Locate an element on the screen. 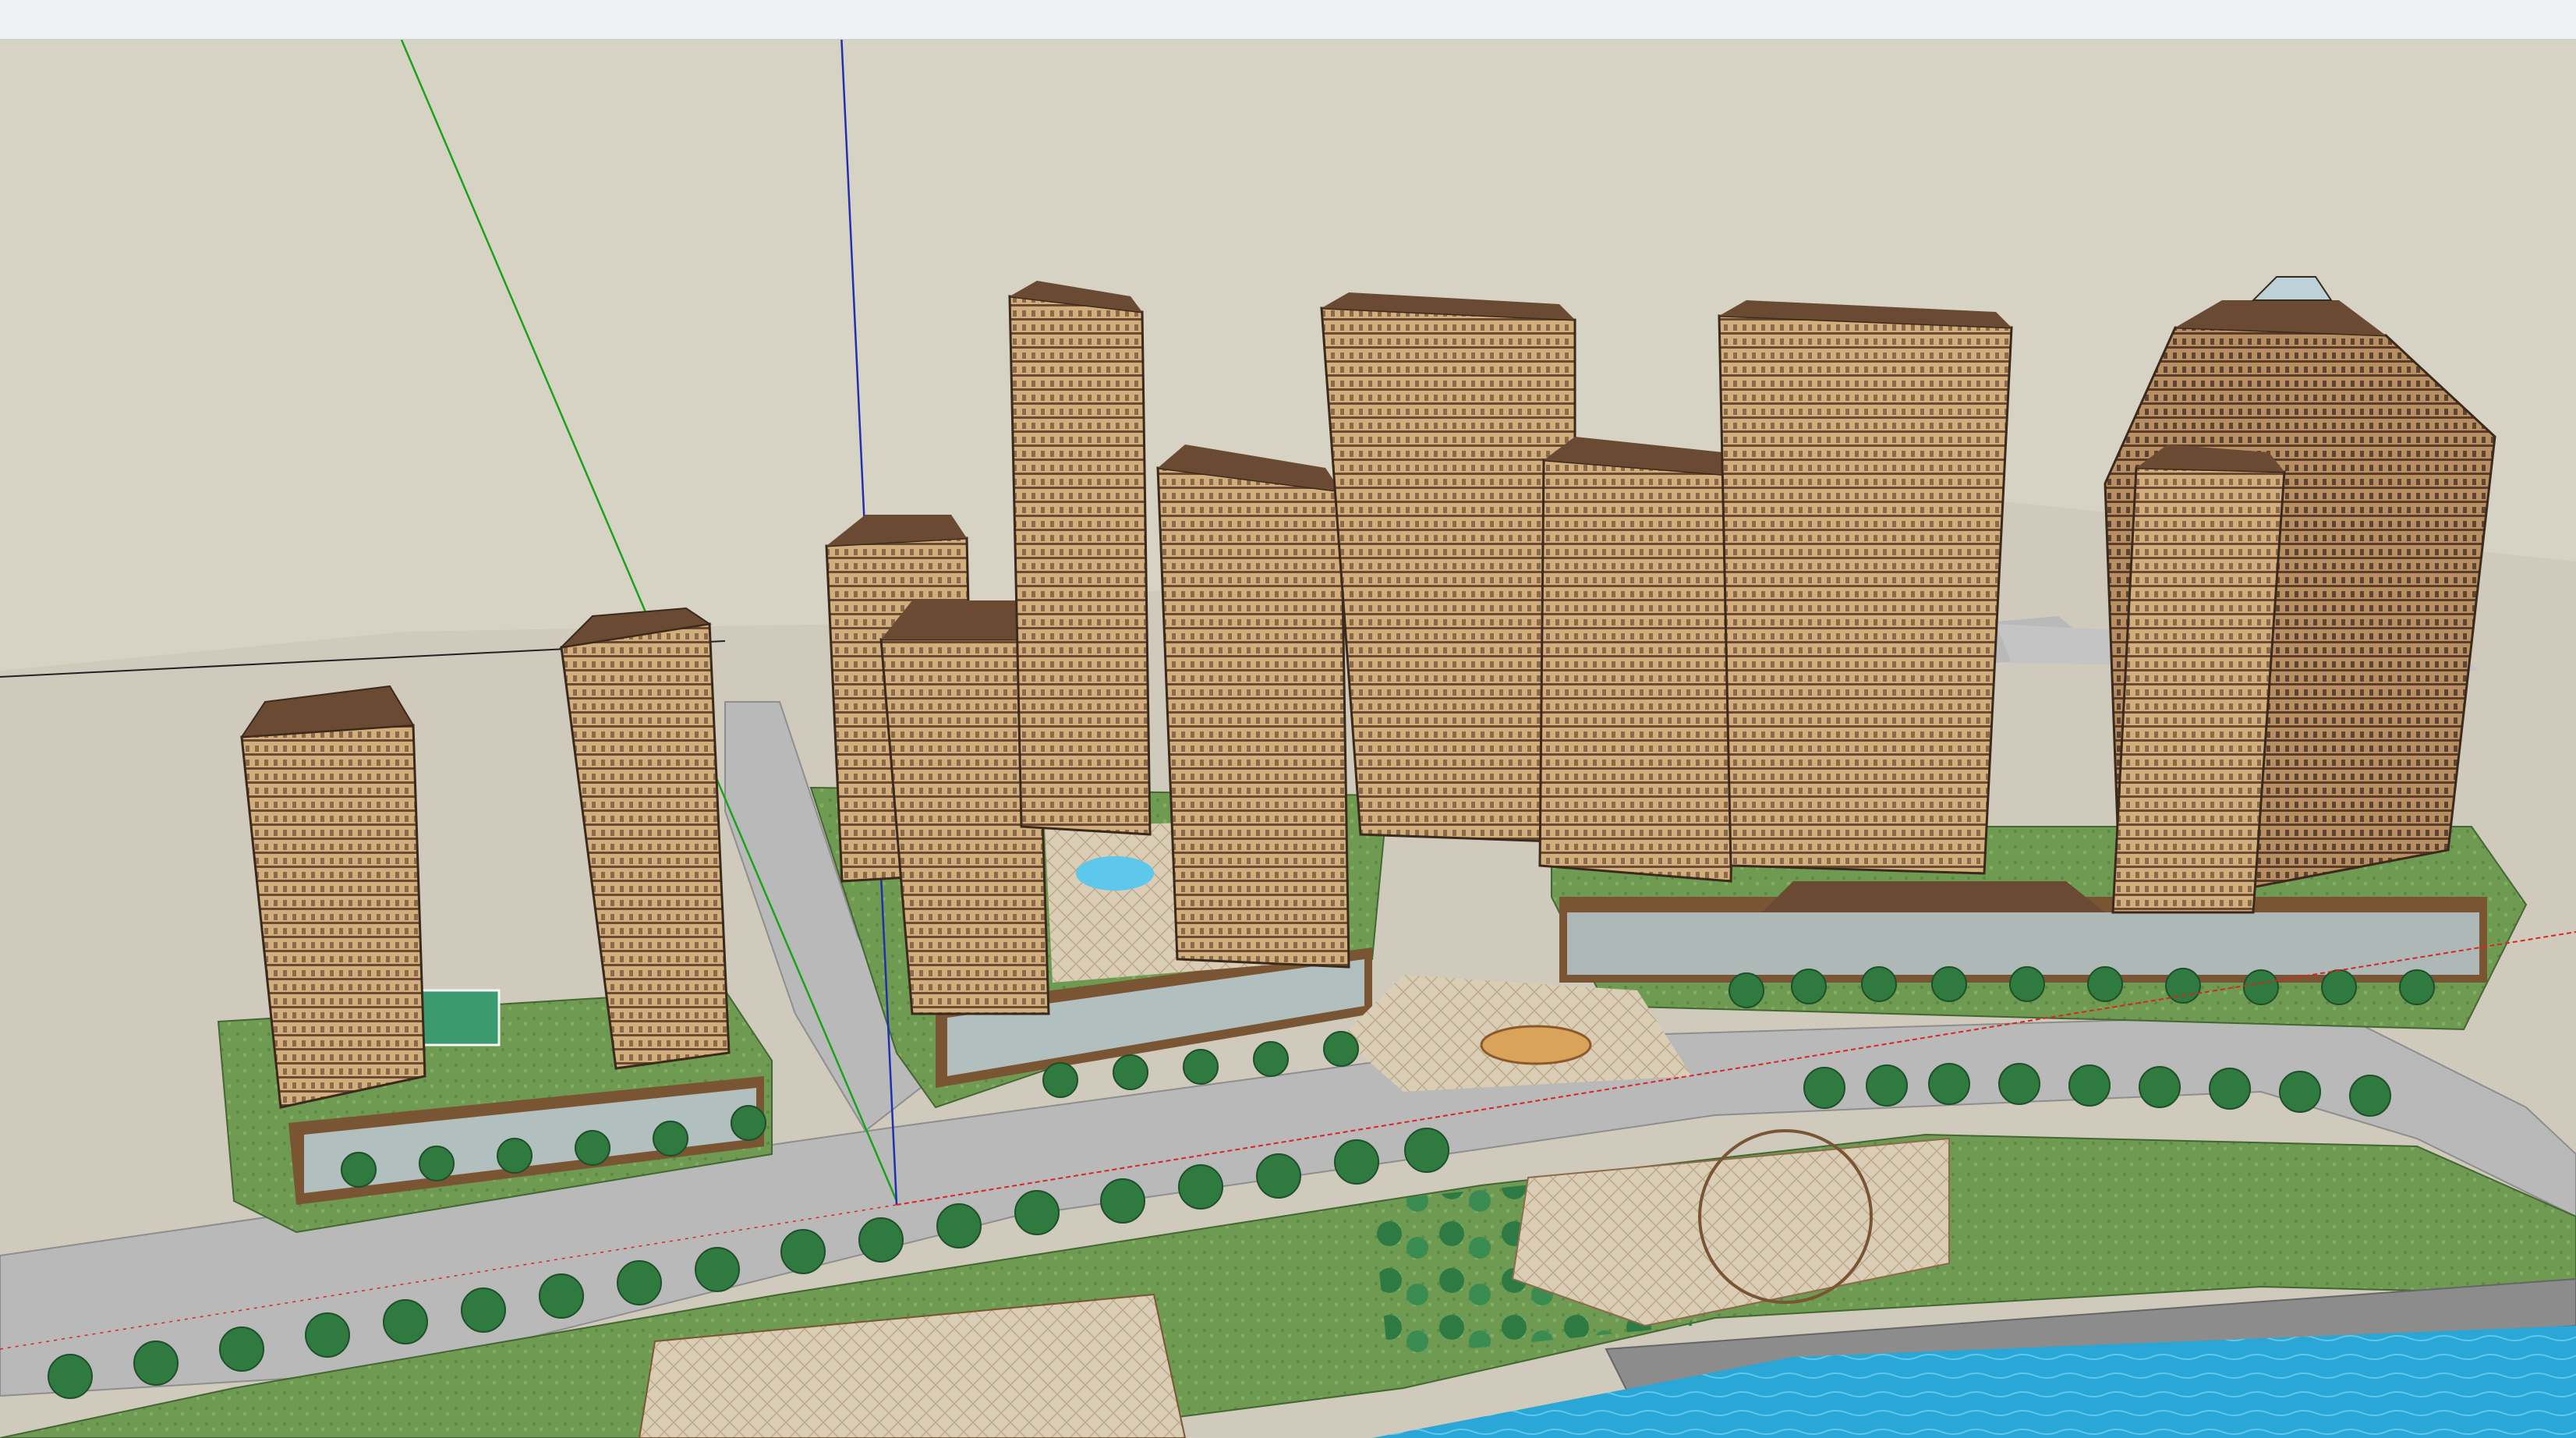  plaza-fountain is located at coordinates (1536, 1045).